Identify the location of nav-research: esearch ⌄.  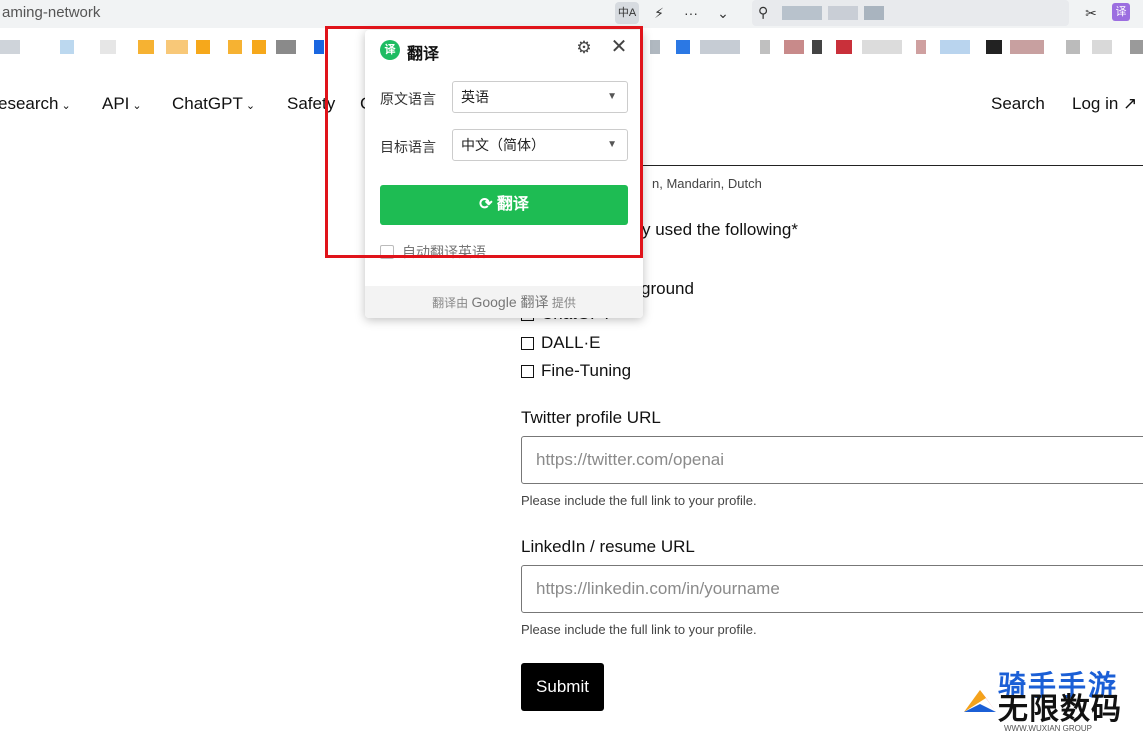
(35, 104).